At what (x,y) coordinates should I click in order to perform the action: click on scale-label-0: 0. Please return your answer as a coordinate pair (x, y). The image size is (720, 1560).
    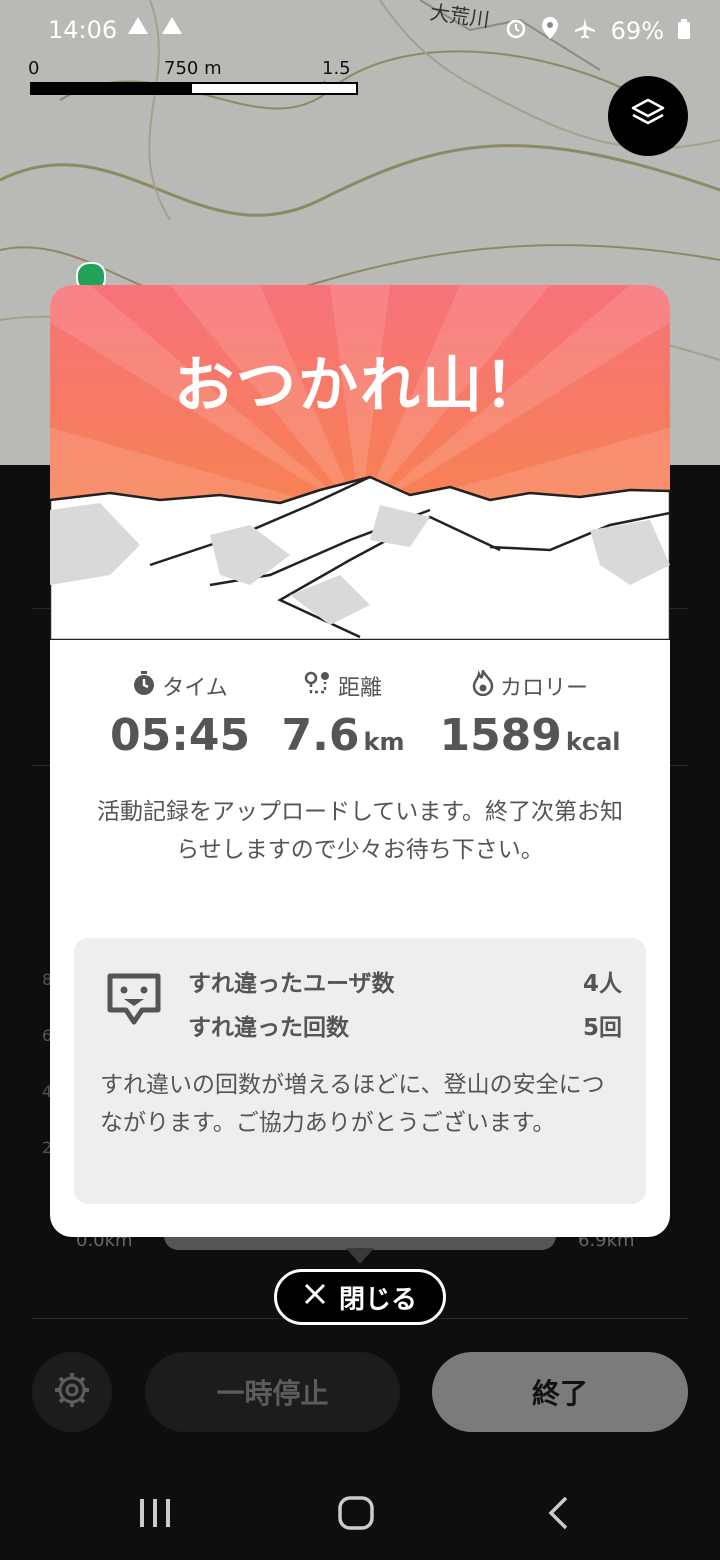
    Looking at the image, I should click on (34, 68).